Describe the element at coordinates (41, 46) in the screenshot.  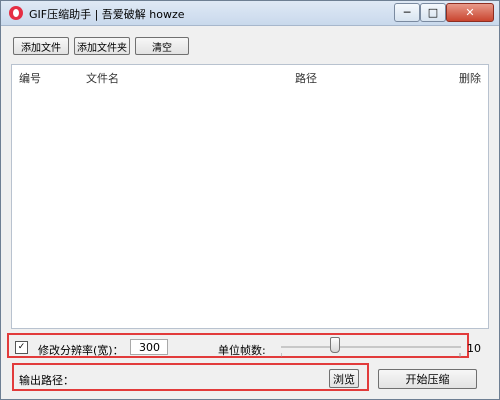
I see `add-file-button: 添加文件` at that location.